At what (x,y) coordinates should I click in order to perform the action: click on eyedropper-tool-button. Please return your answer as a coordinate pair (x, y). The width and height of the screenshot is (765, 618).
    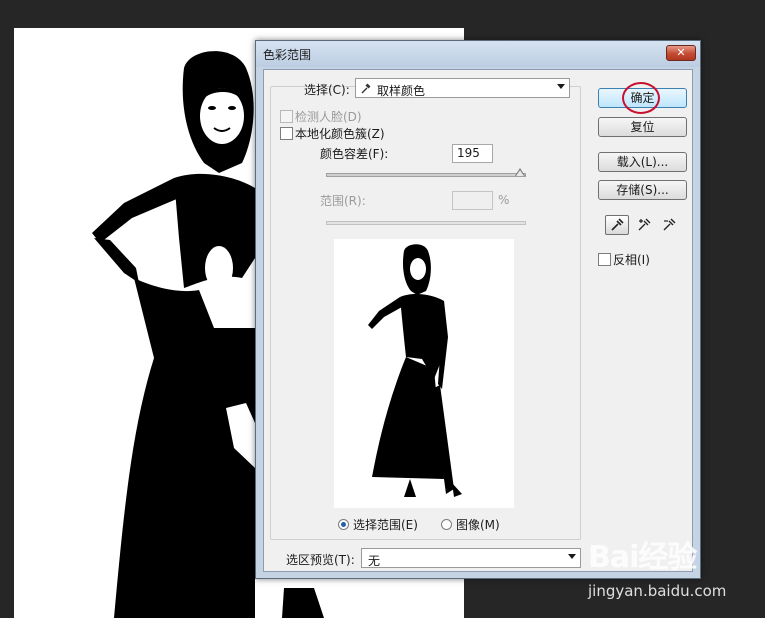
    Looking at the image, I should click on (617, 225).